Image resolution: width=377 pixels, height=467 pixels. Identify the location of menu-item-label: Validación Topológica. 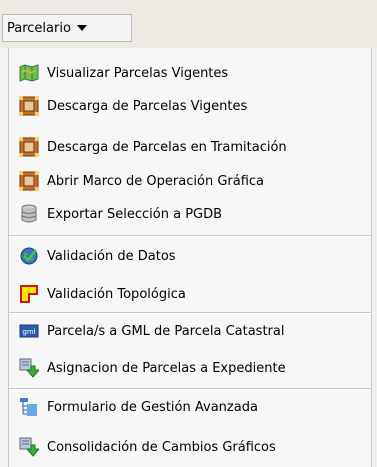
(116, 294).